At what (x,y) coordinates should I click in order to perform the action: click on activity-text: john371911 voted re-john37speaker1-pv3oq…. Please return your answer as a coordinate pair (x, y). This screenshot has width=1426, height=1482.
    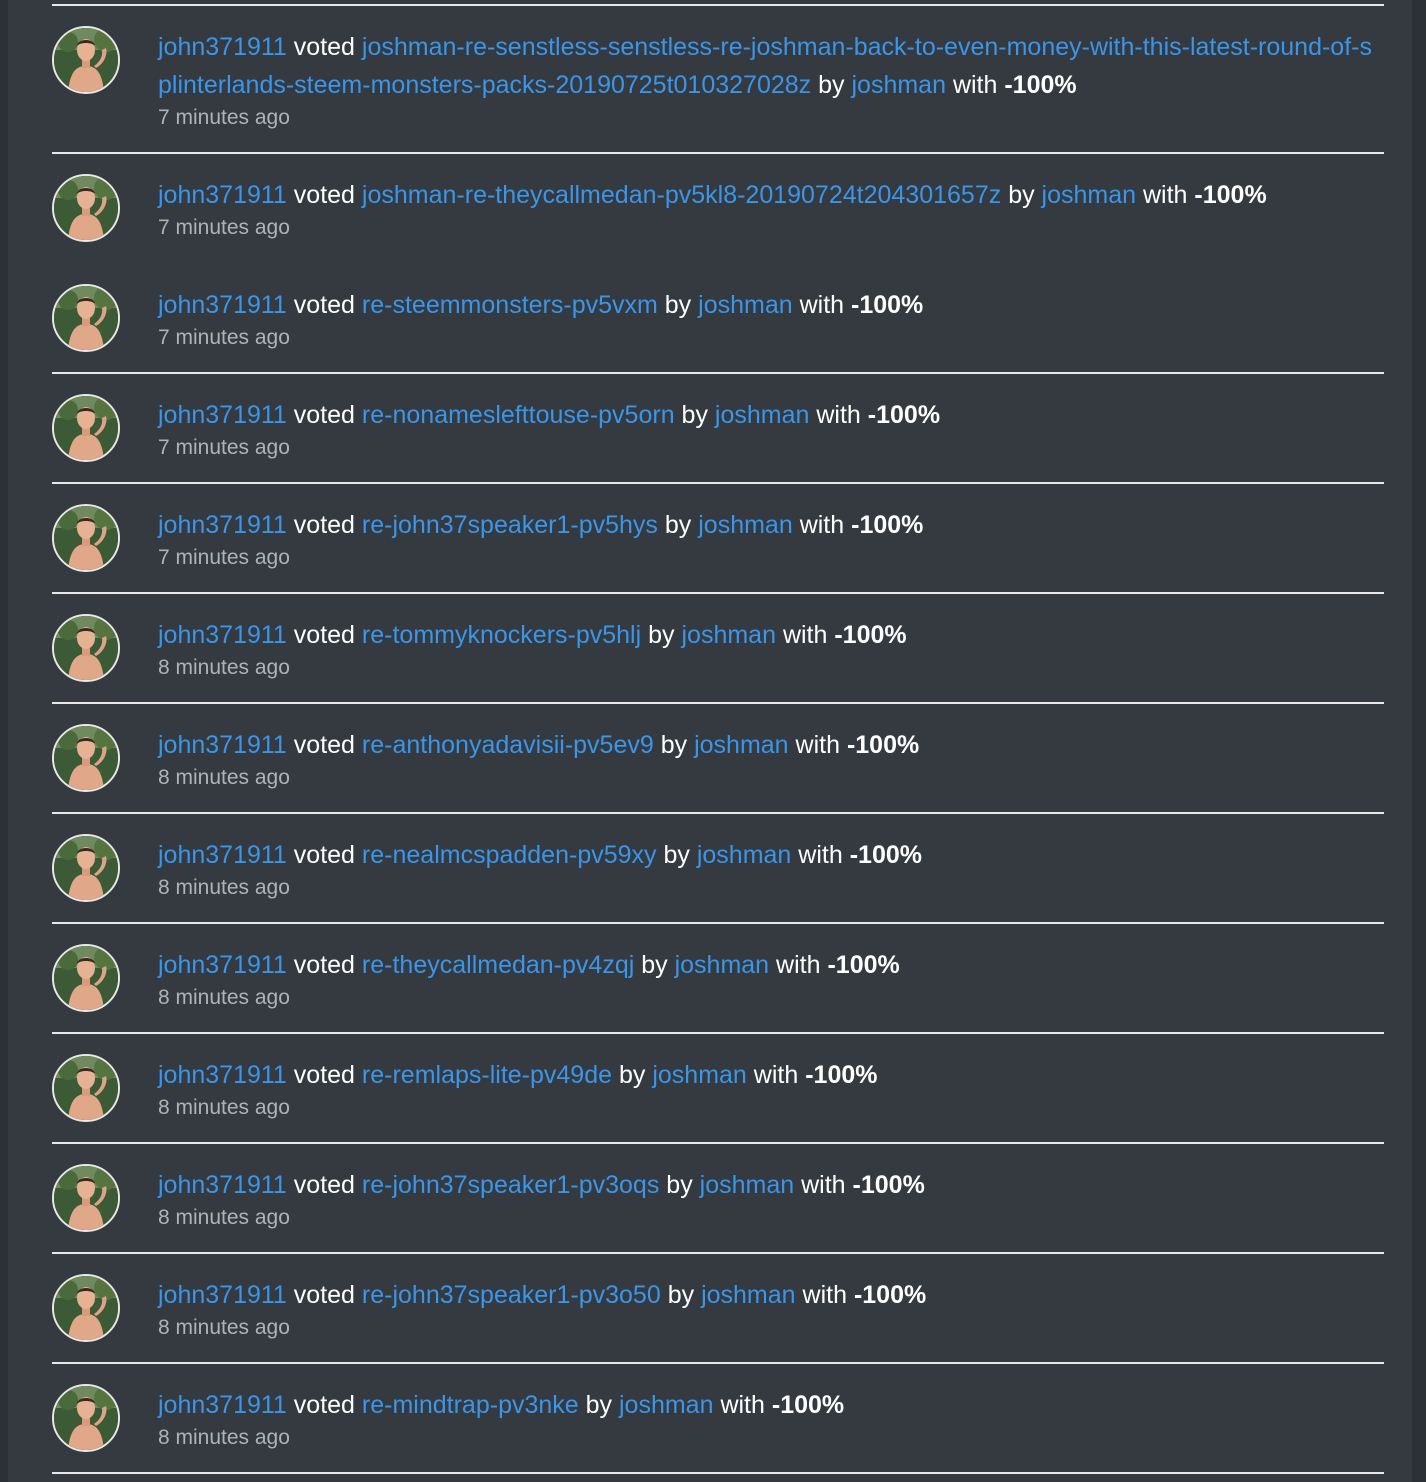
    Looking at the image, I should click on (770, 1185).